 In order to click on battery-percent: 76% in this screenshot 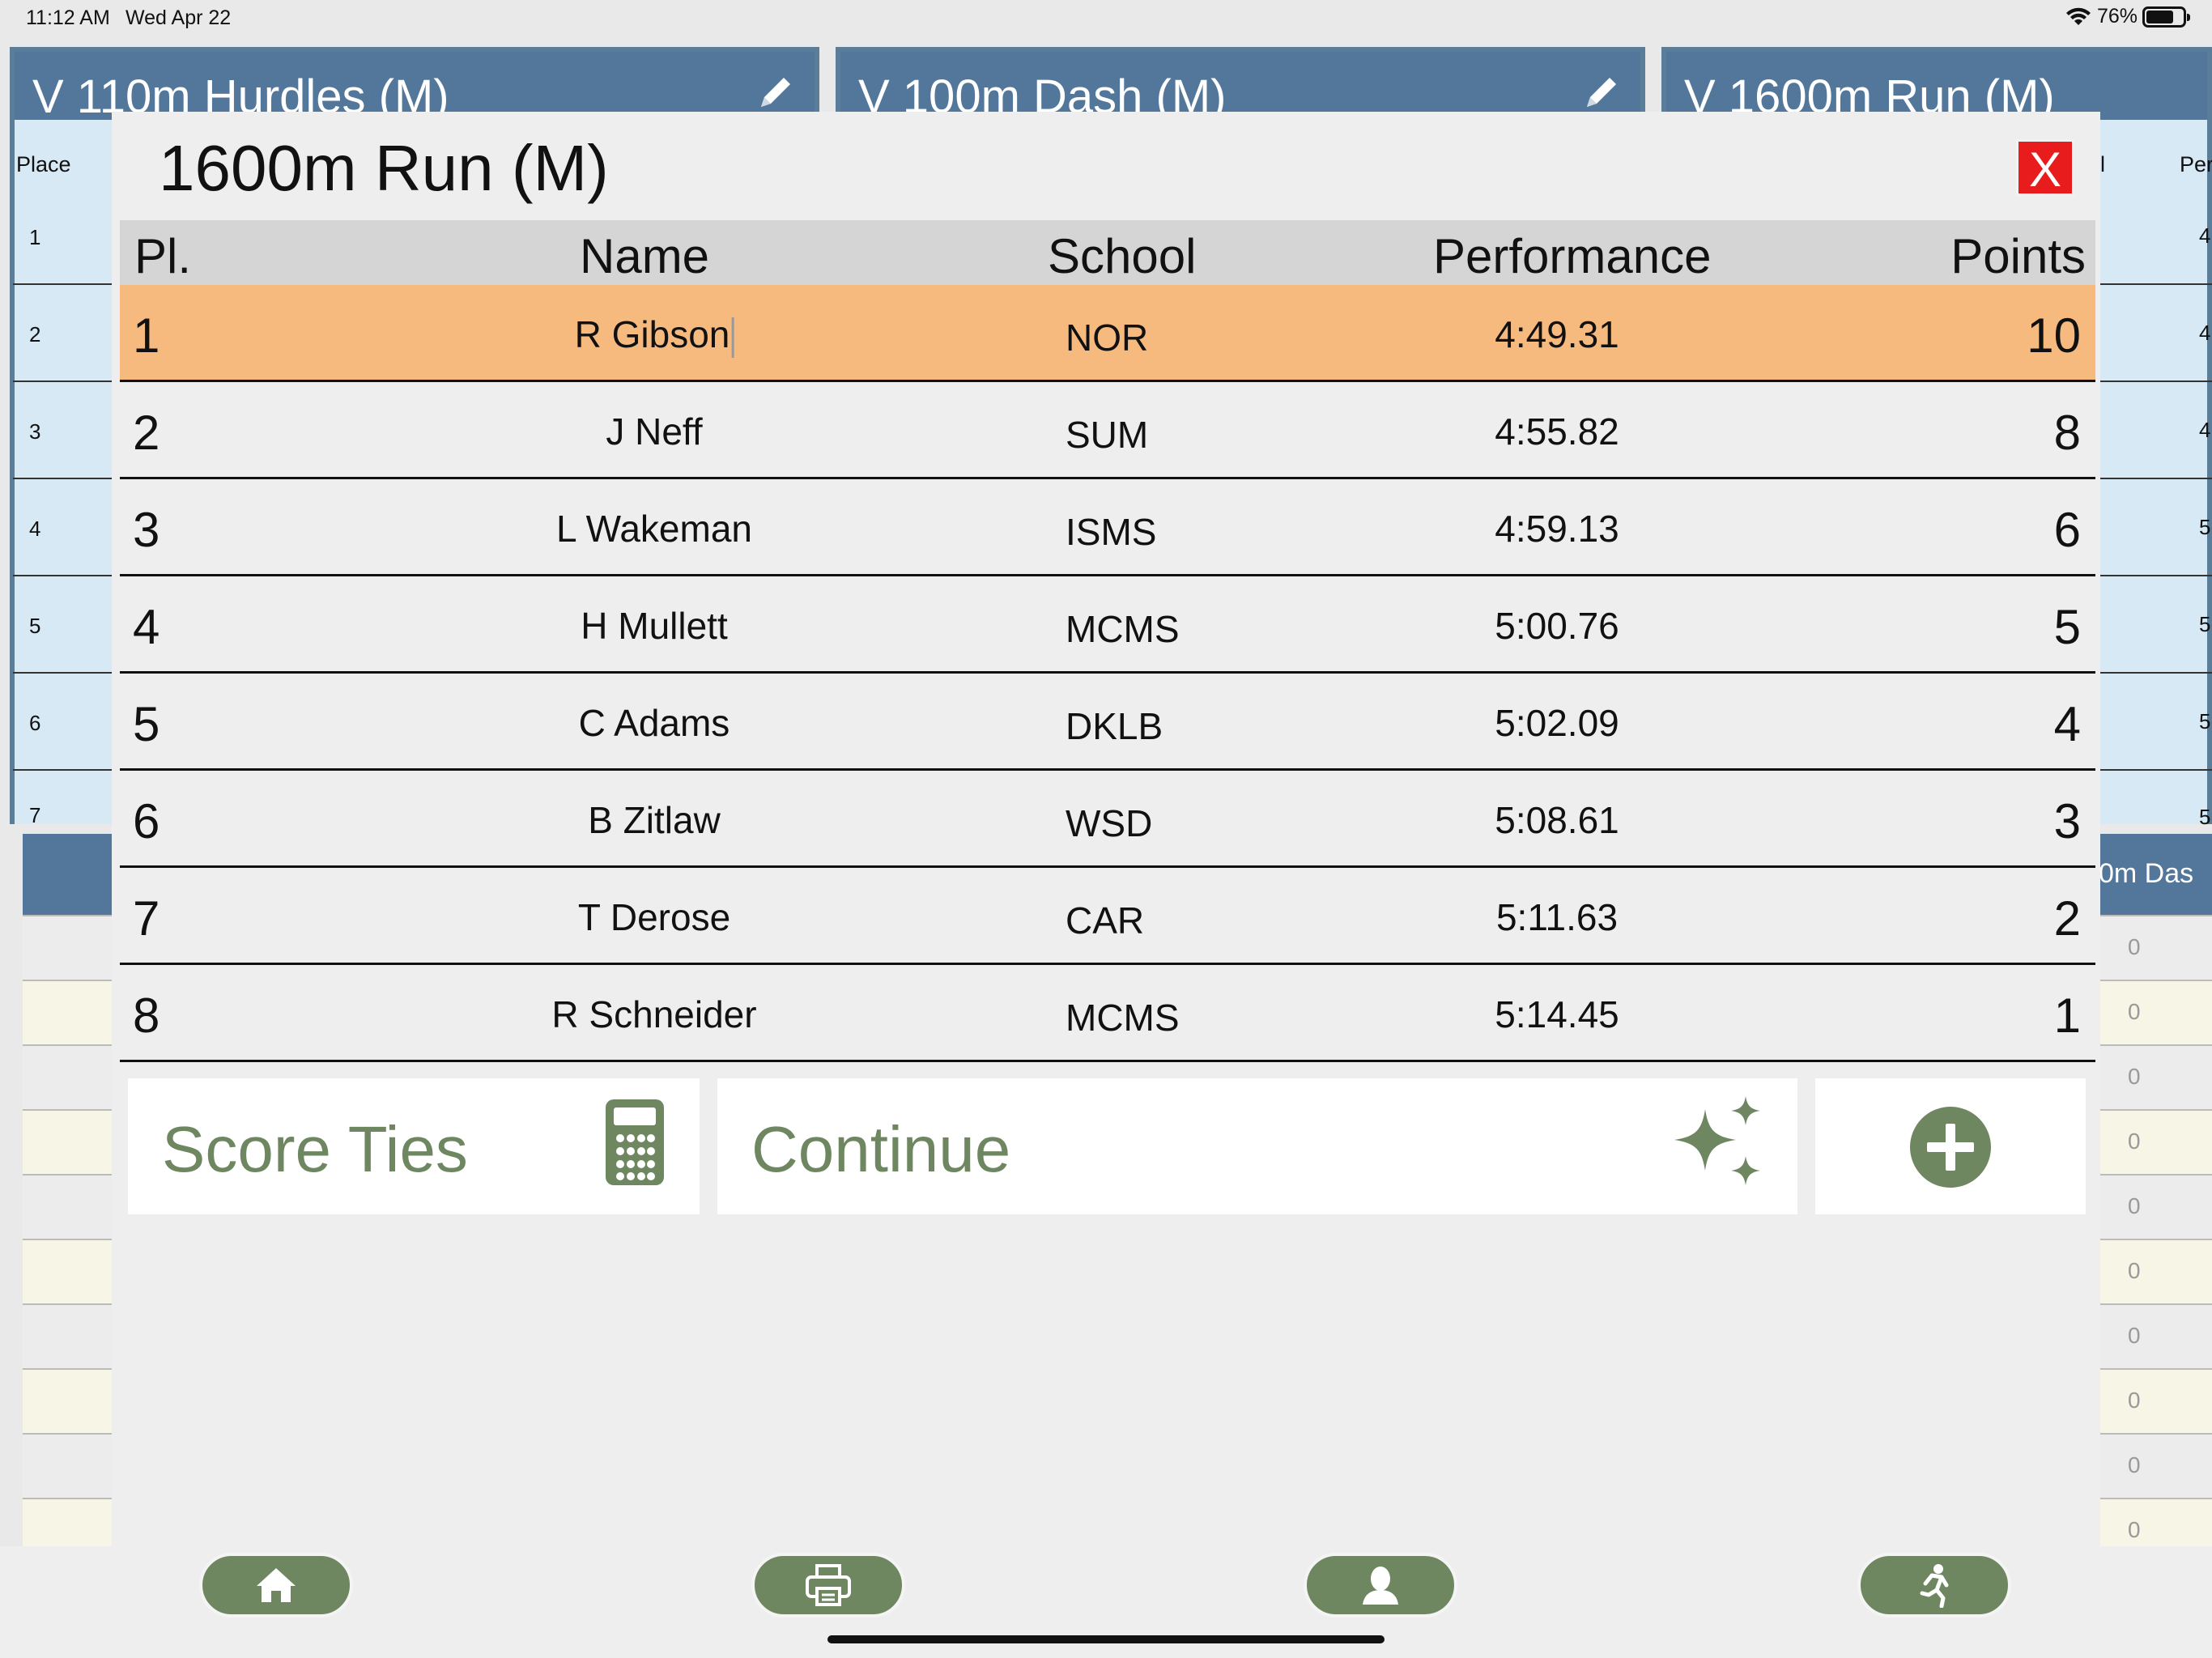, I will do `click(2117, 16)`.